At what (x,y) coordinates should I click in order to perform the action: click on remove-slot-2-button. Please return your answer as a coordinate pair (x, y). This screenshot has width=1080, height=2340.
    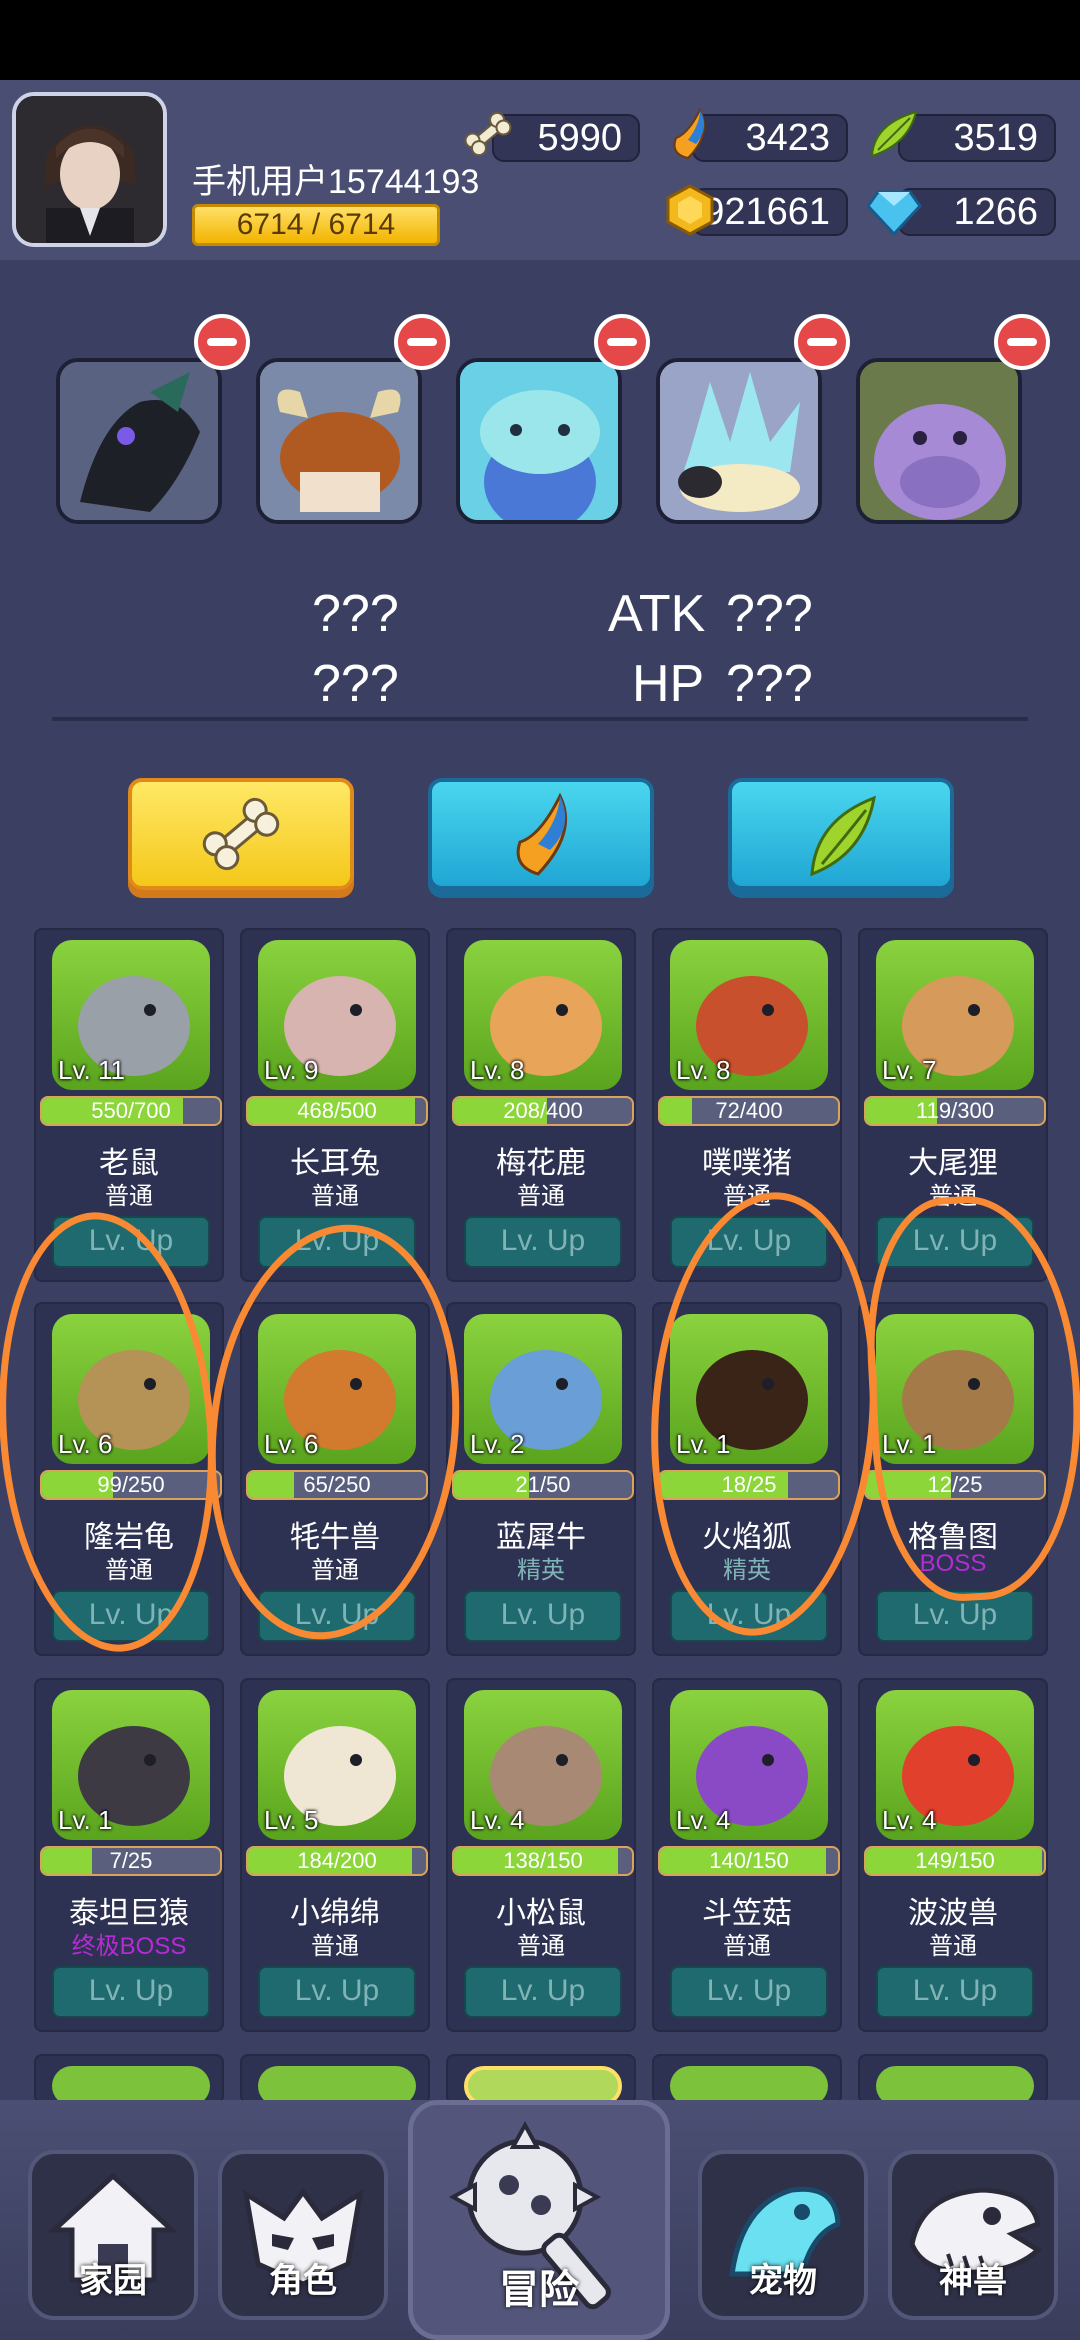
    Looking at the image, I should click on (422, 342).